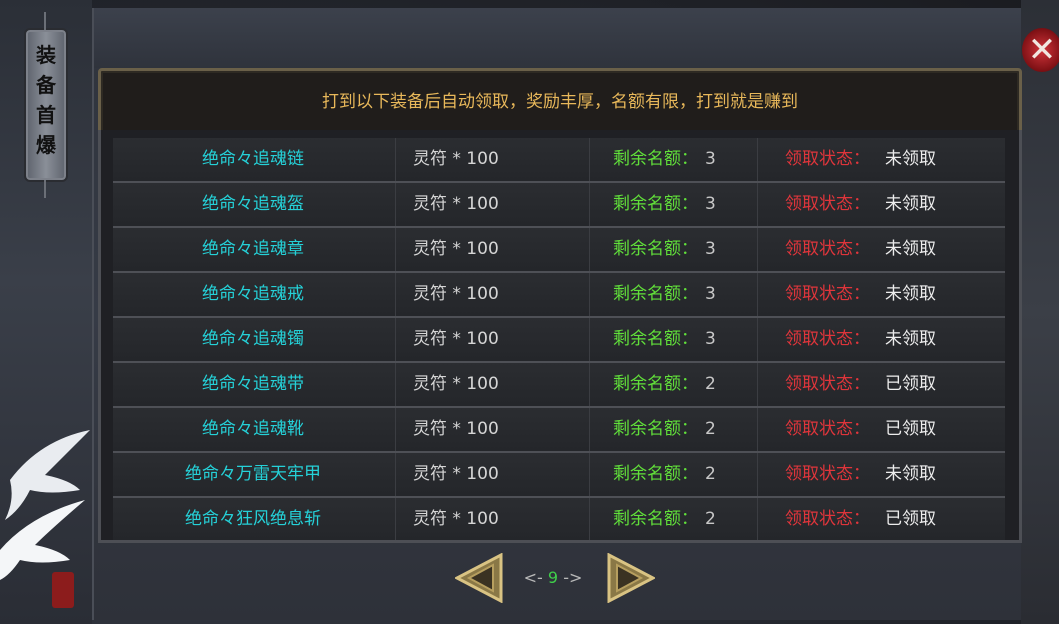 This screenshot has height=624, width=1059. What do you see at coordinates (253, 249) in the screenshot?
I see `equipment-name: 绝命々追魂章` at bounding box center [253, 249].